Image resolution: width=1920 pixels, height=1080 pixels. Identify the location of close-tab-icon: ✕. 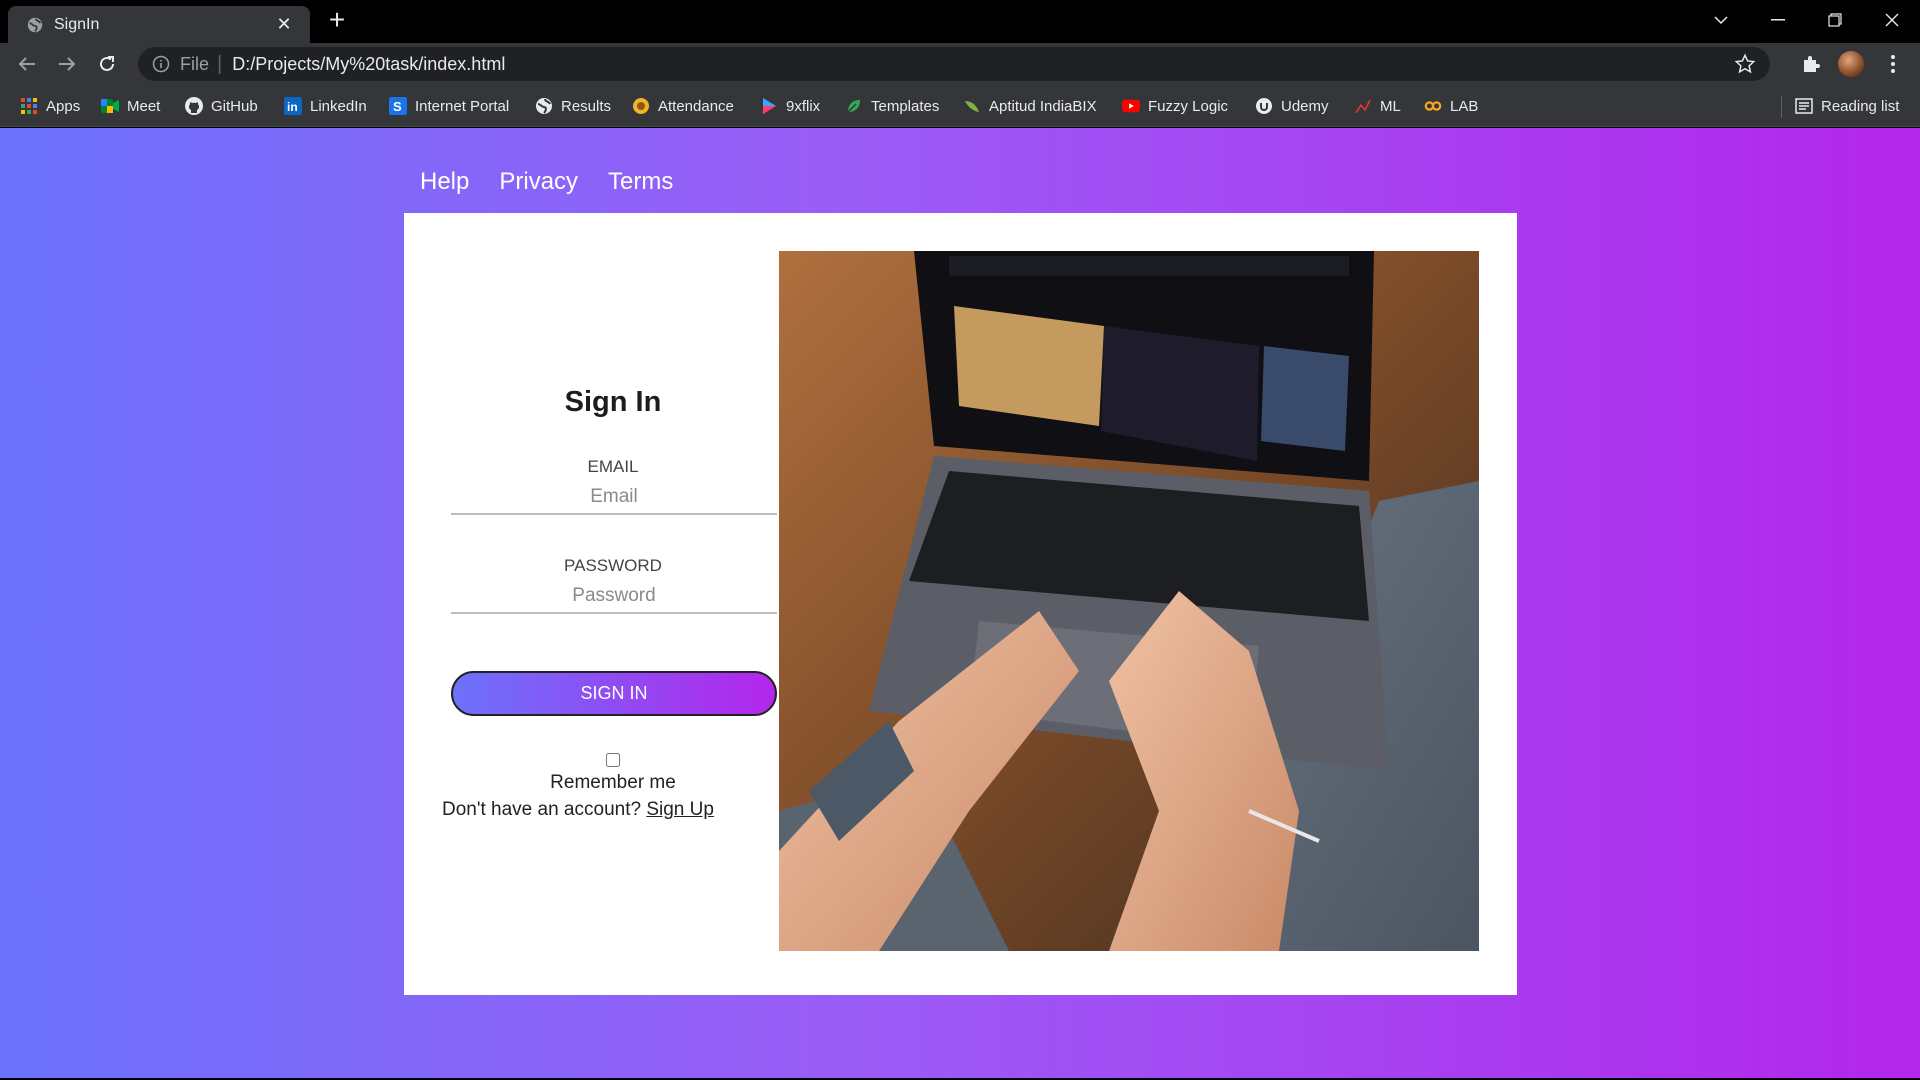
(284, 24).